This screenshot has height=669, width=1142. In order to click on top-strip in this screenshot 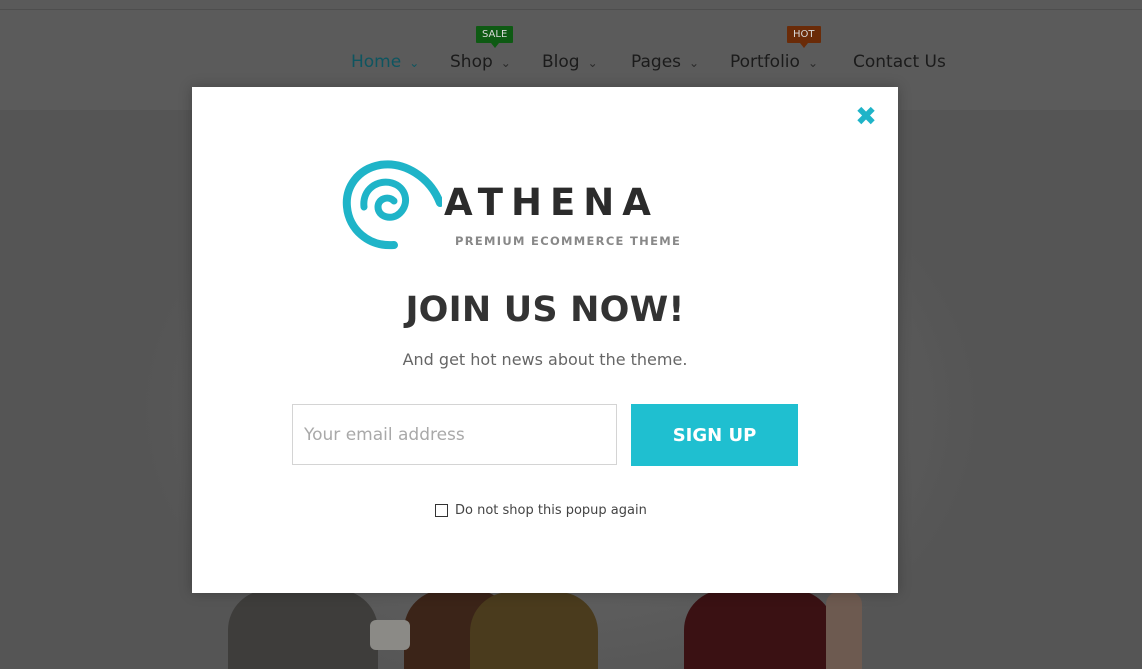, I will do `click(571, 5)`.